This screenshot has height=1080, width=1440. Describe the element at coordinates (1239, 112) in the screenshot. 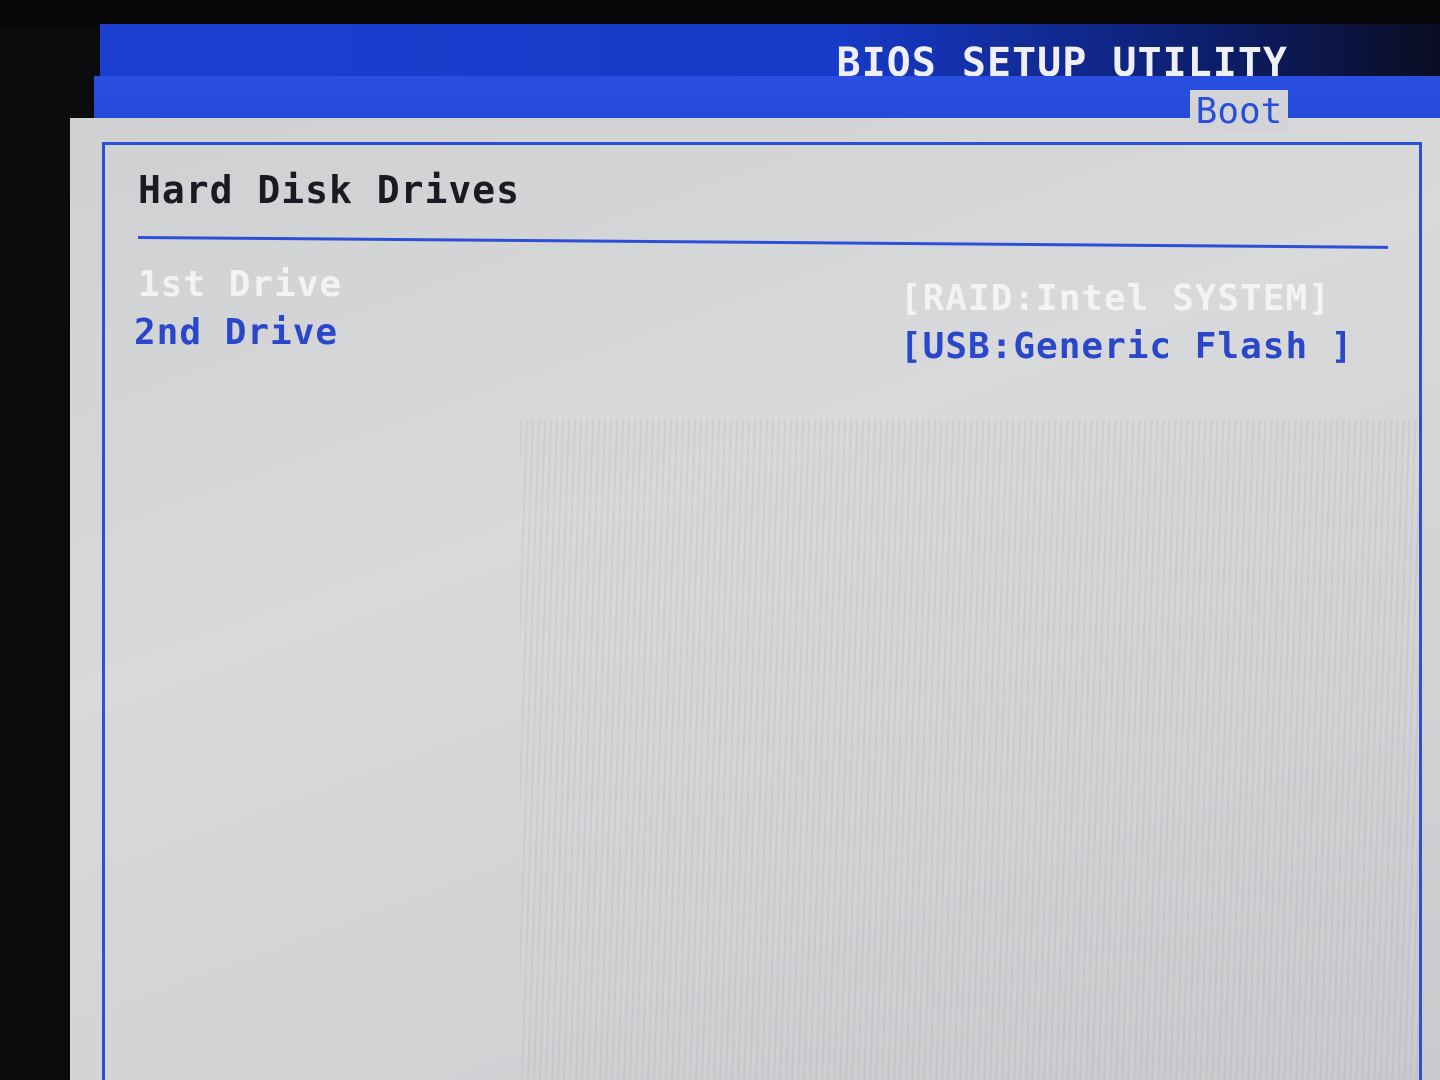

I see `tab-boot: Boot` at that location.